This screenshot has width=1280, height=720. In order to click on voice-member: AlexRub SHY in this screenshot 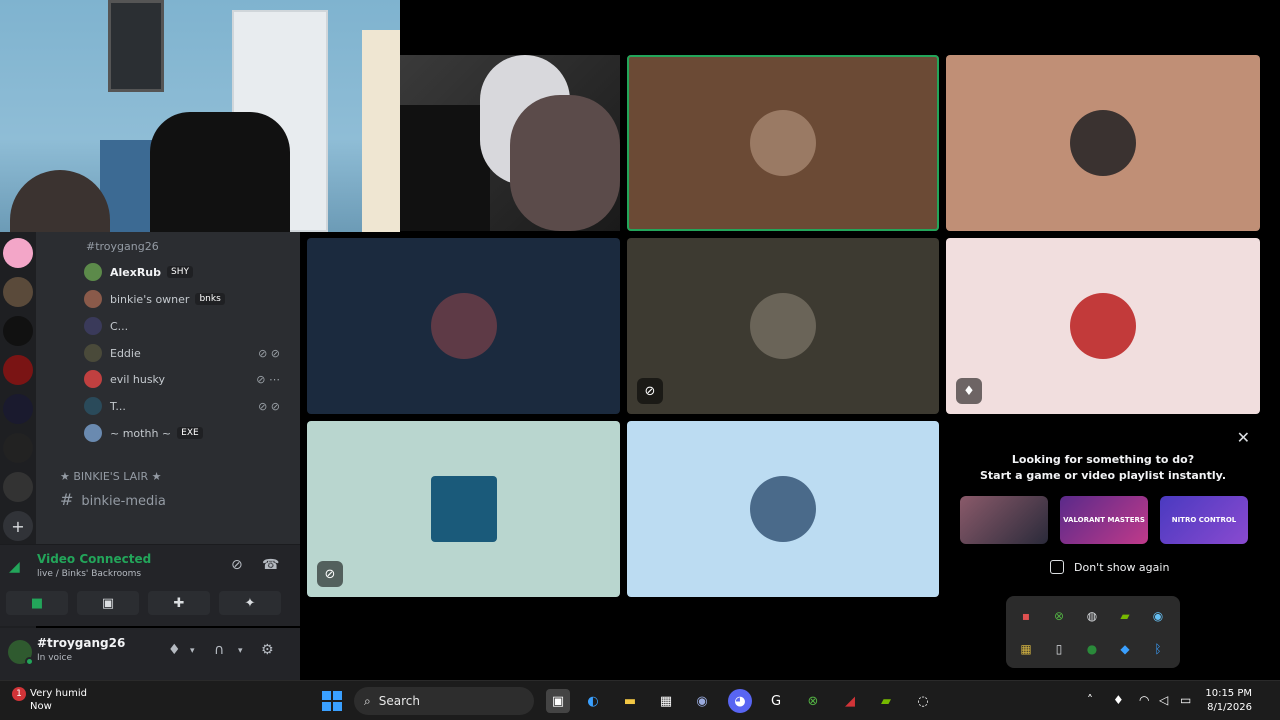, I will do `click(138, 272)`.